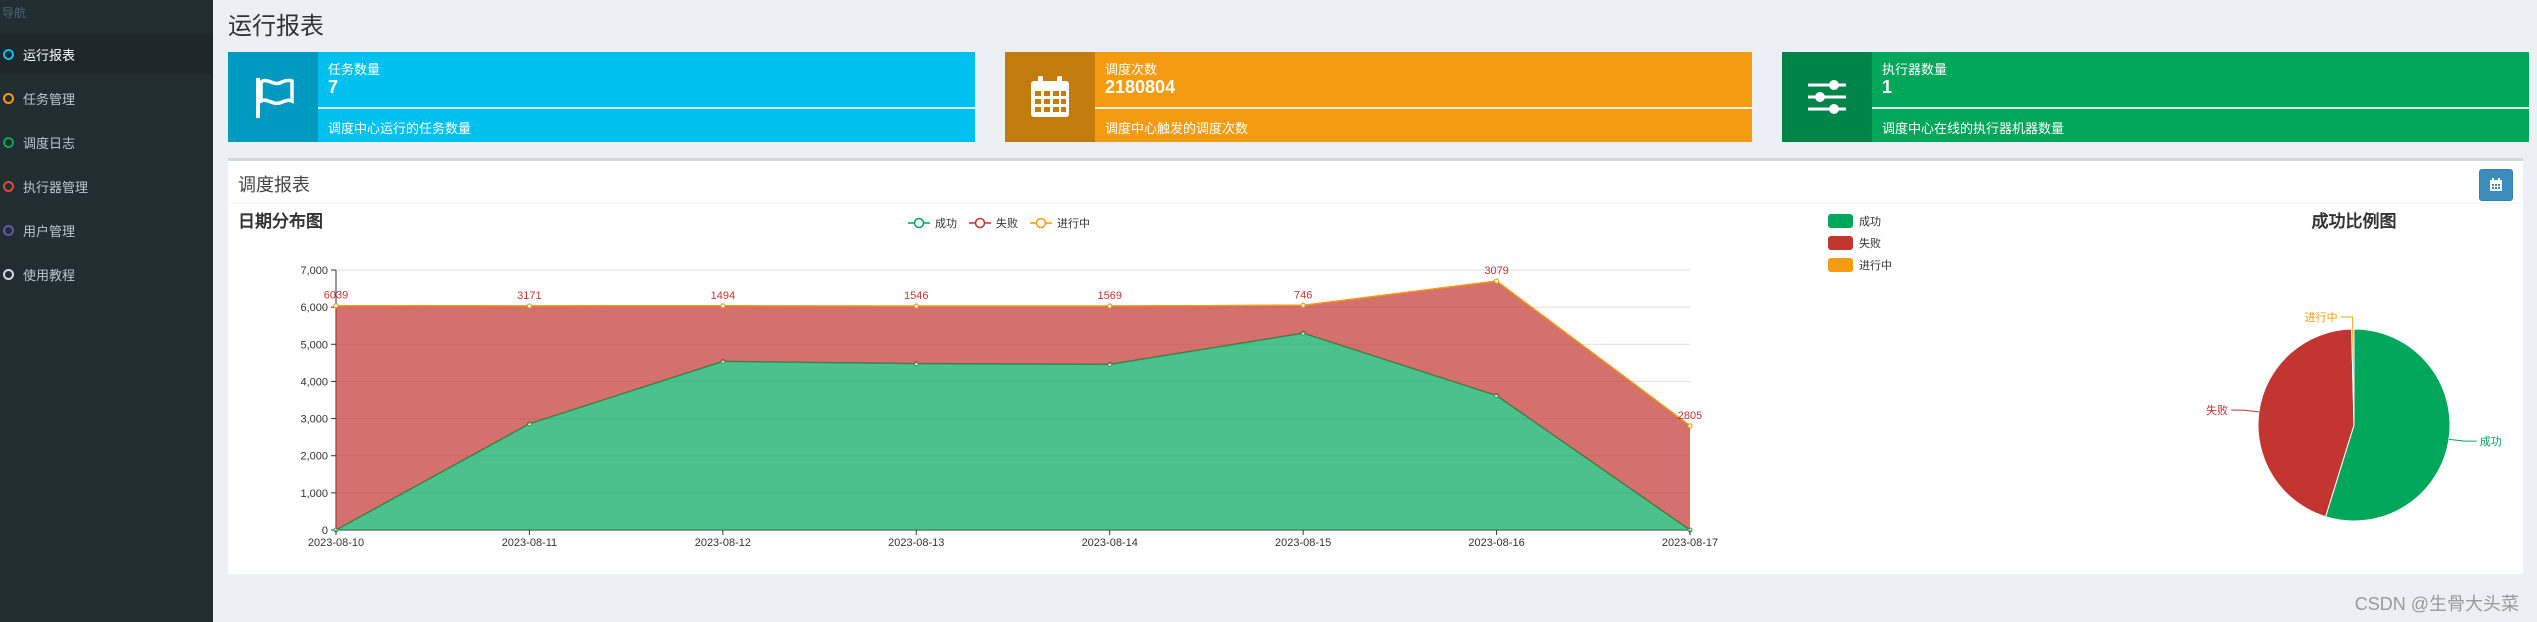  Describe the element at coordinates (723, 543) in the screenshot. I see `x-tick-label: 2023-08-12` at that location.